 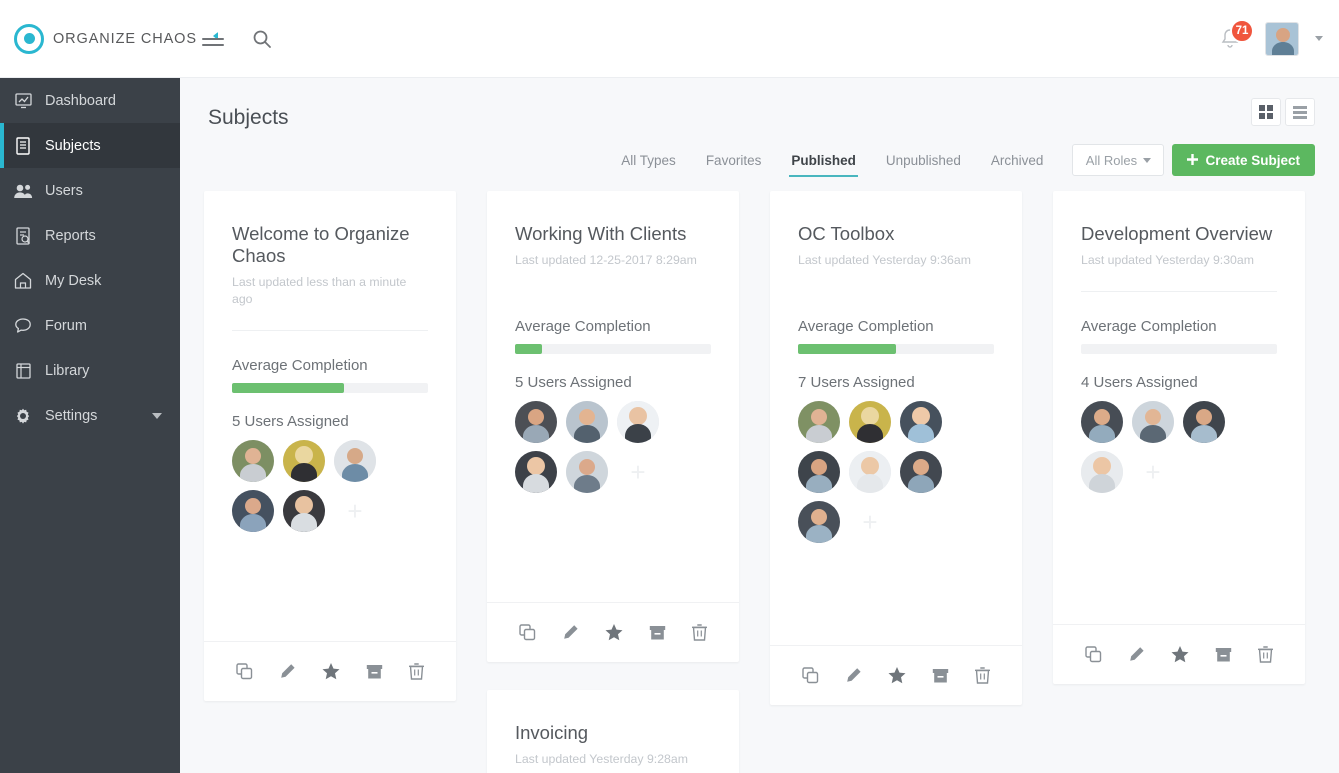 I want to click on sidebar-item-reports: Reports, so click(x=90, y=235).